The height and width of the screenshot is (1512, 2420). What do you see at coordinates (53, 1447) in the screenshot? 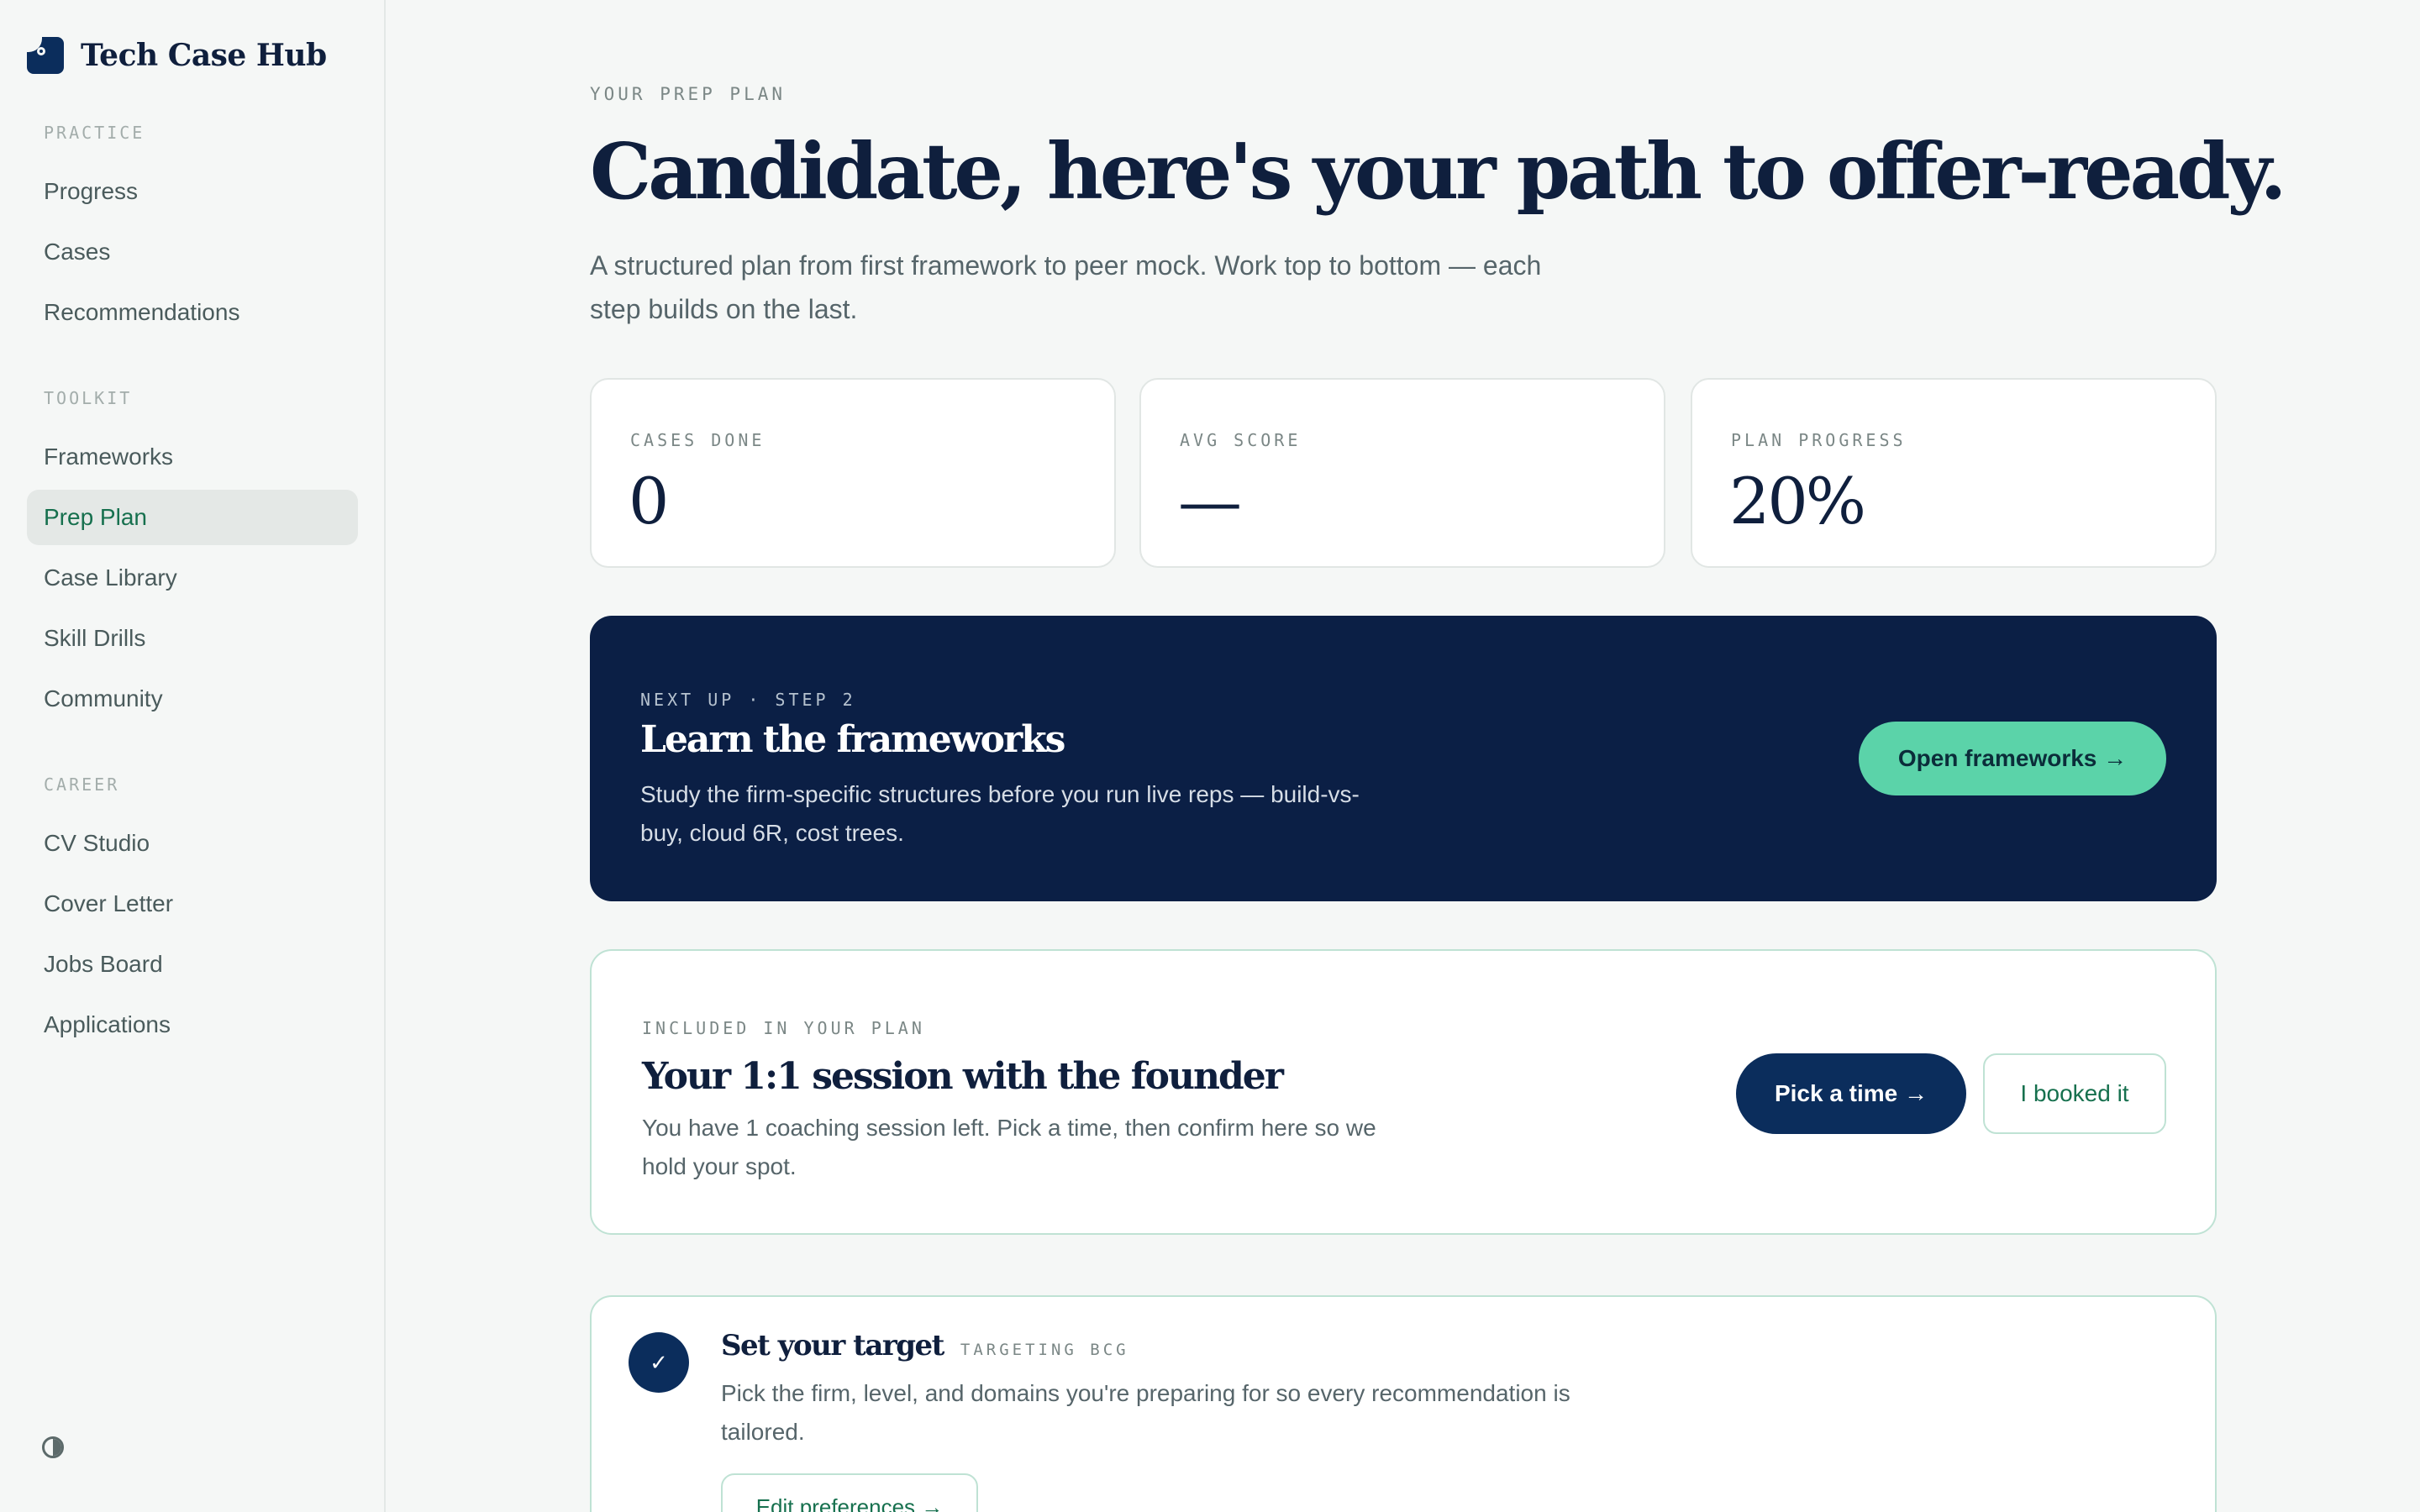
I see `contrast-icon` at bounding box center [53, 1447].